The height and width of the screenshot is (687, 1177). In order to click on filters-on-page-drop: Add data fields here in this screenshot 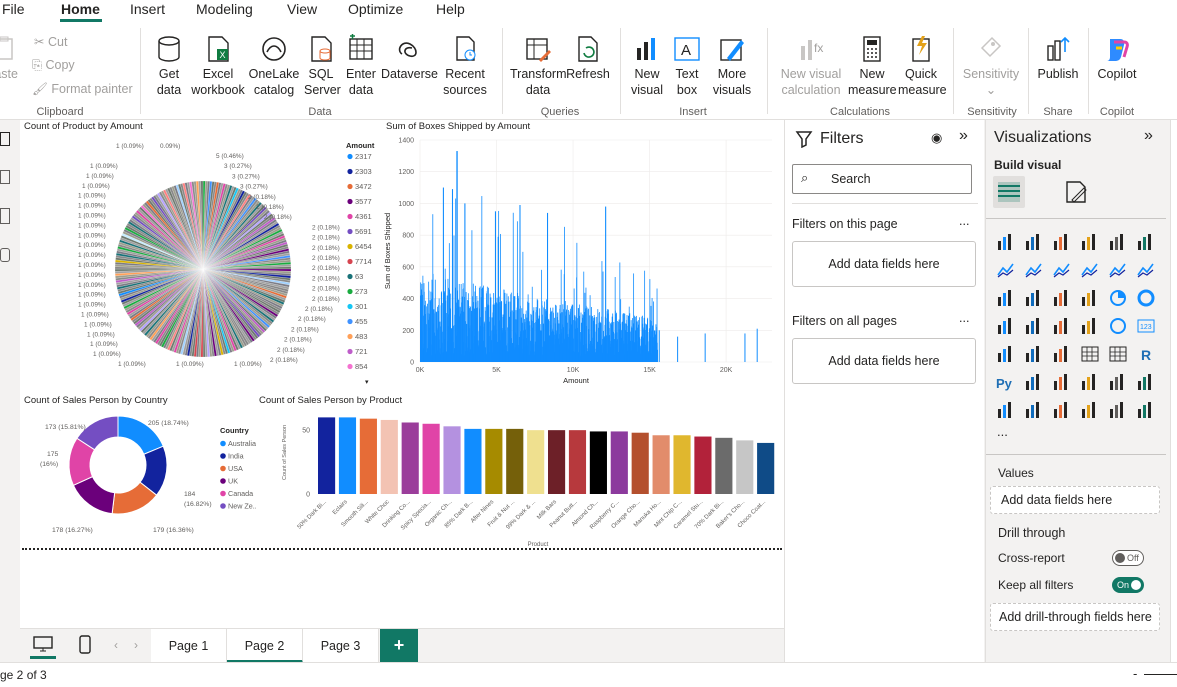, I will do `click(884, 264)`.